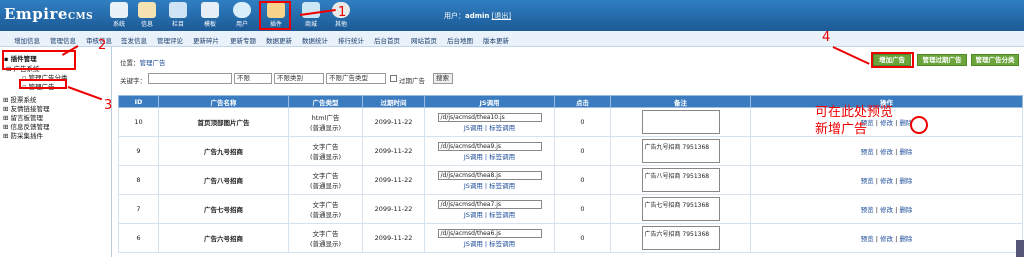 This screenshot has width=1024, height=257. I want to click on annotation-2: 2, so click(102, 45).